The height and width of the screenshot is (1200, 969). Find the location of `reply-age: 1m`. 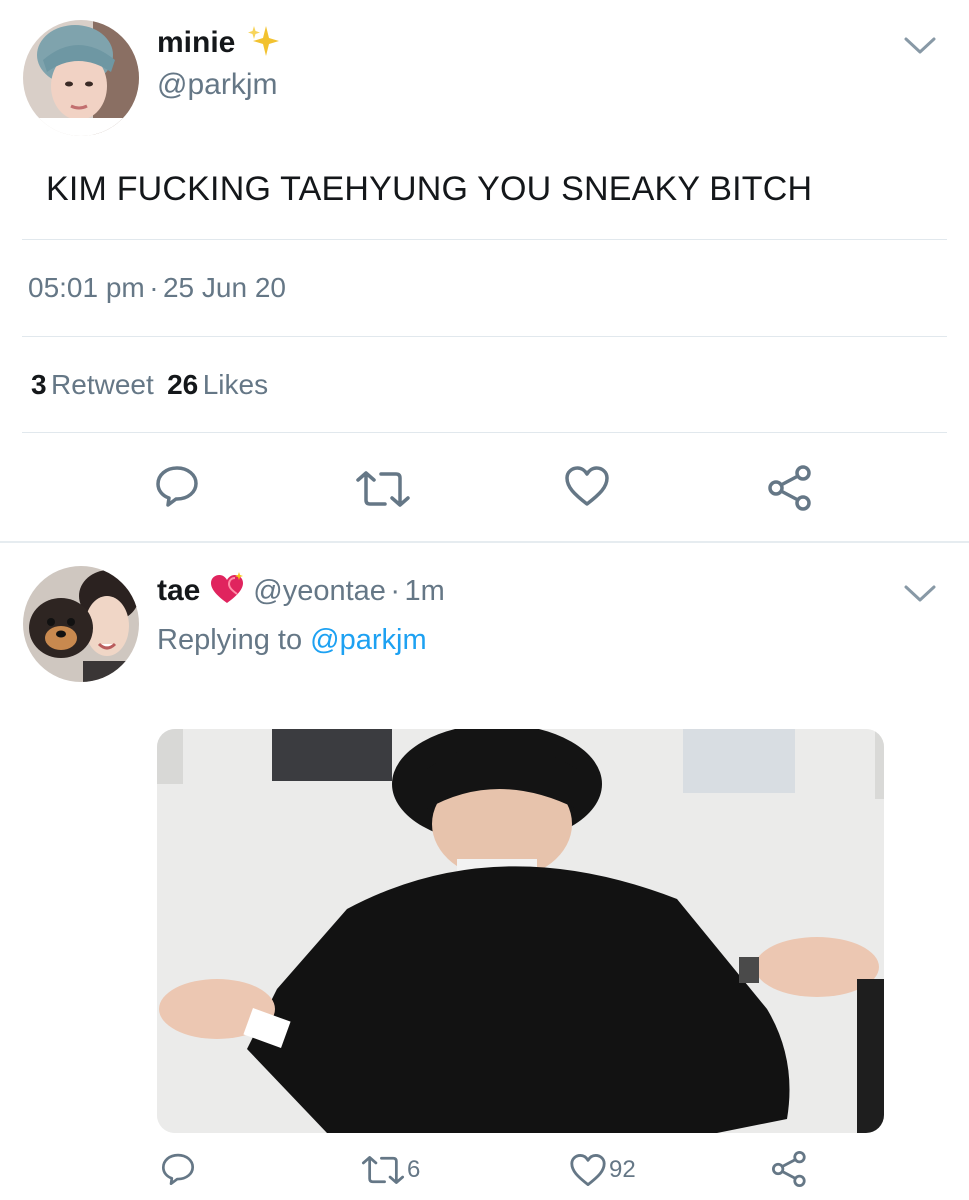

reply-age: 1m is located at coordinates (424, 591).